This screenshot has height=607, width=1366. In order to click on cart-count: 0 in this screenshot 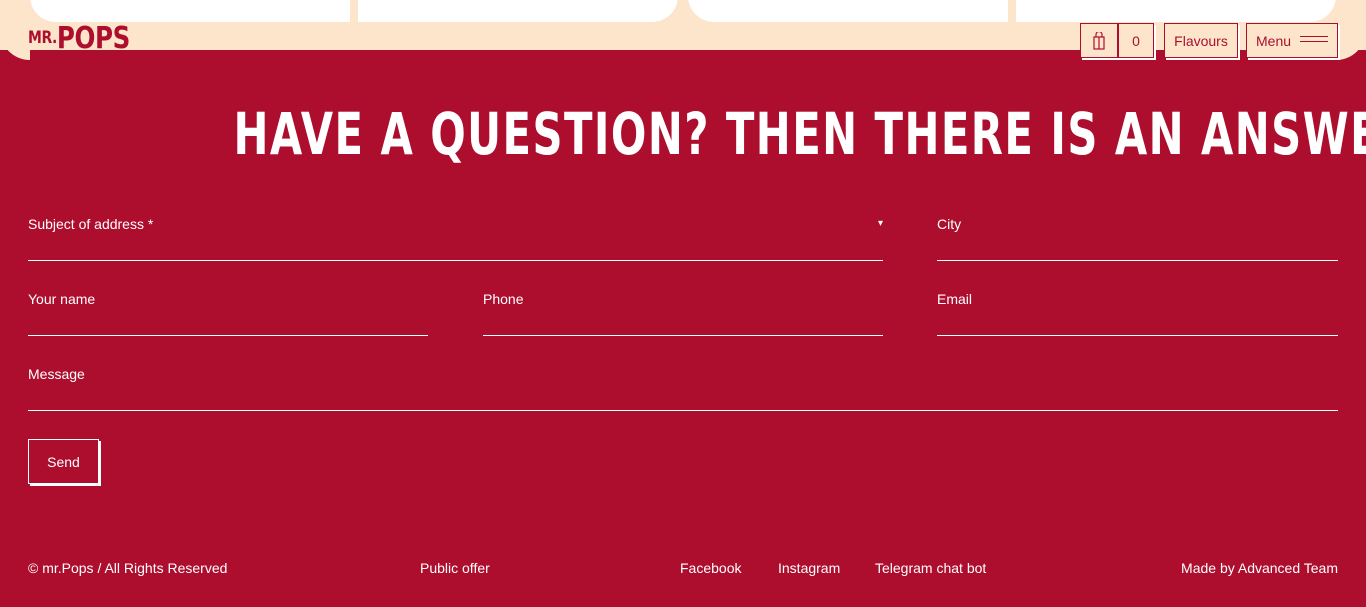, I will do `click(1136, 40)`.